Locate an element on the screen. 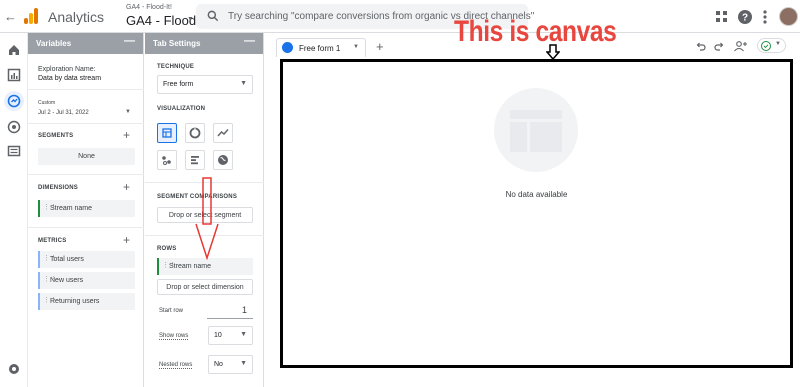 Image resolution: width=800 pixels, height=387 pixels. viz-geo-button is located at coordinates (223, 160).